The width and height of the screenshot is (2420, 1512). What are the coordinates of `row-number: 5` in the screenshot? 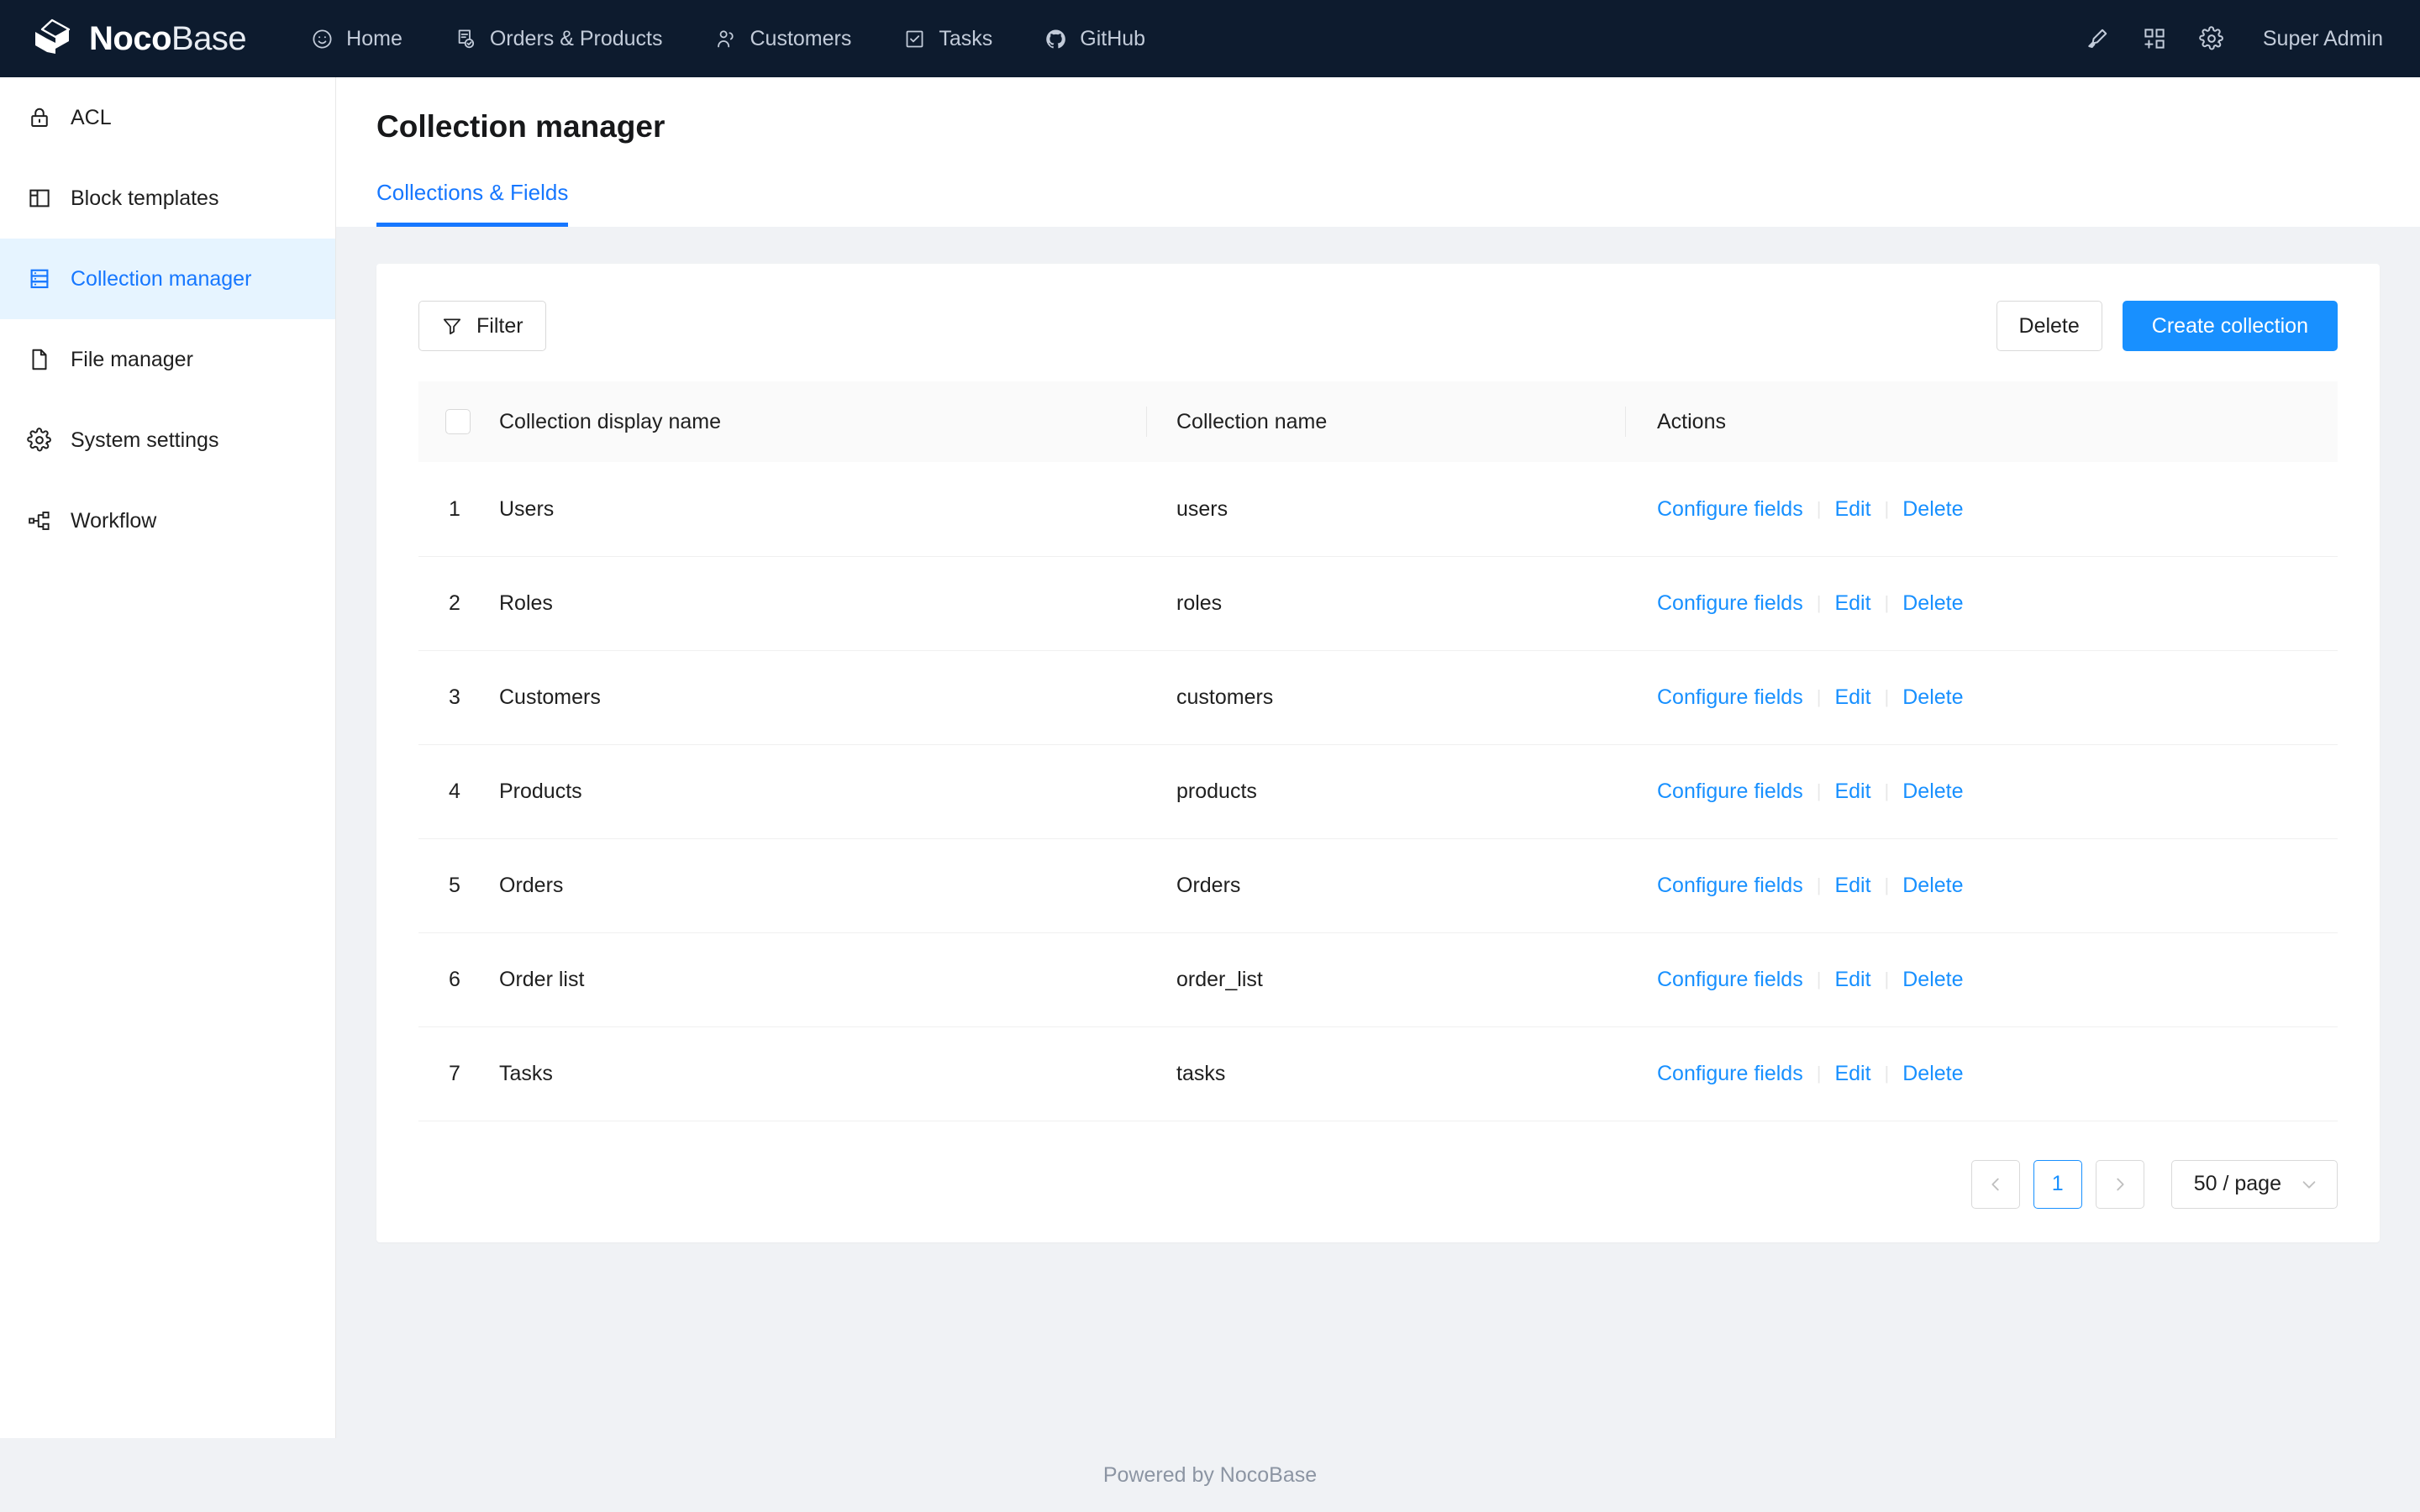 It's located at (458, 885).